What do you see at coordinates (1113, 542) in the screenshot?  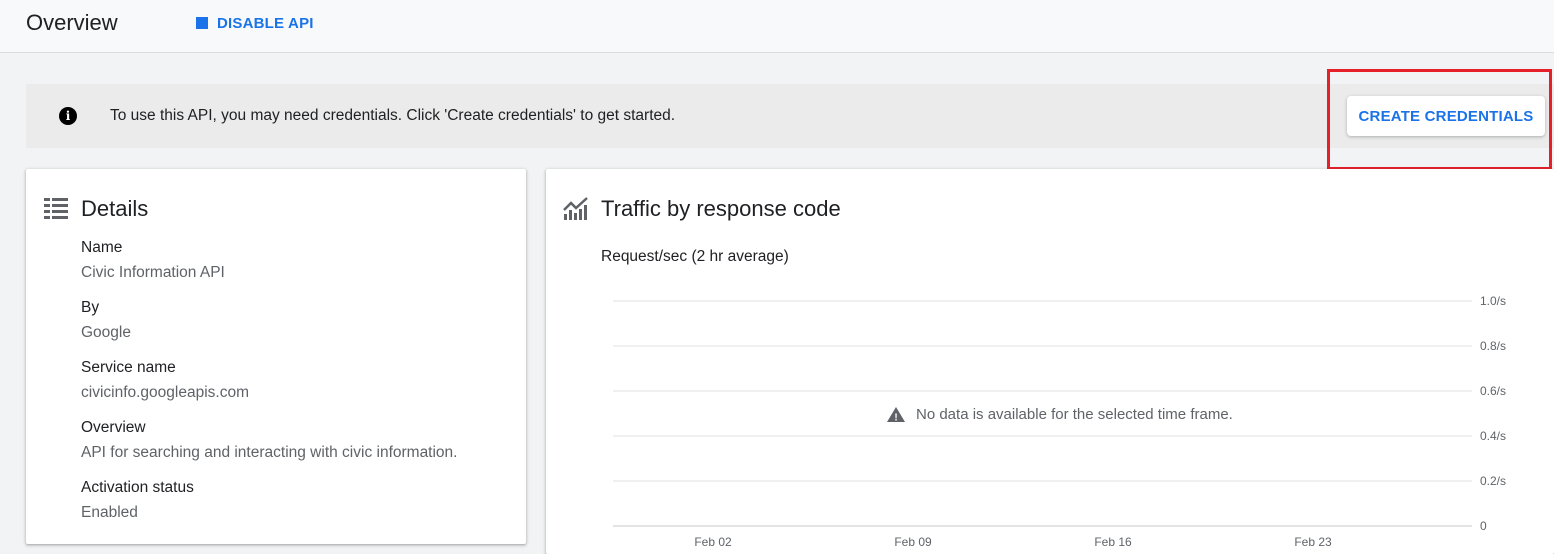 I see `x-tick-label: Feb 16` at bounding box center [1113, 542].